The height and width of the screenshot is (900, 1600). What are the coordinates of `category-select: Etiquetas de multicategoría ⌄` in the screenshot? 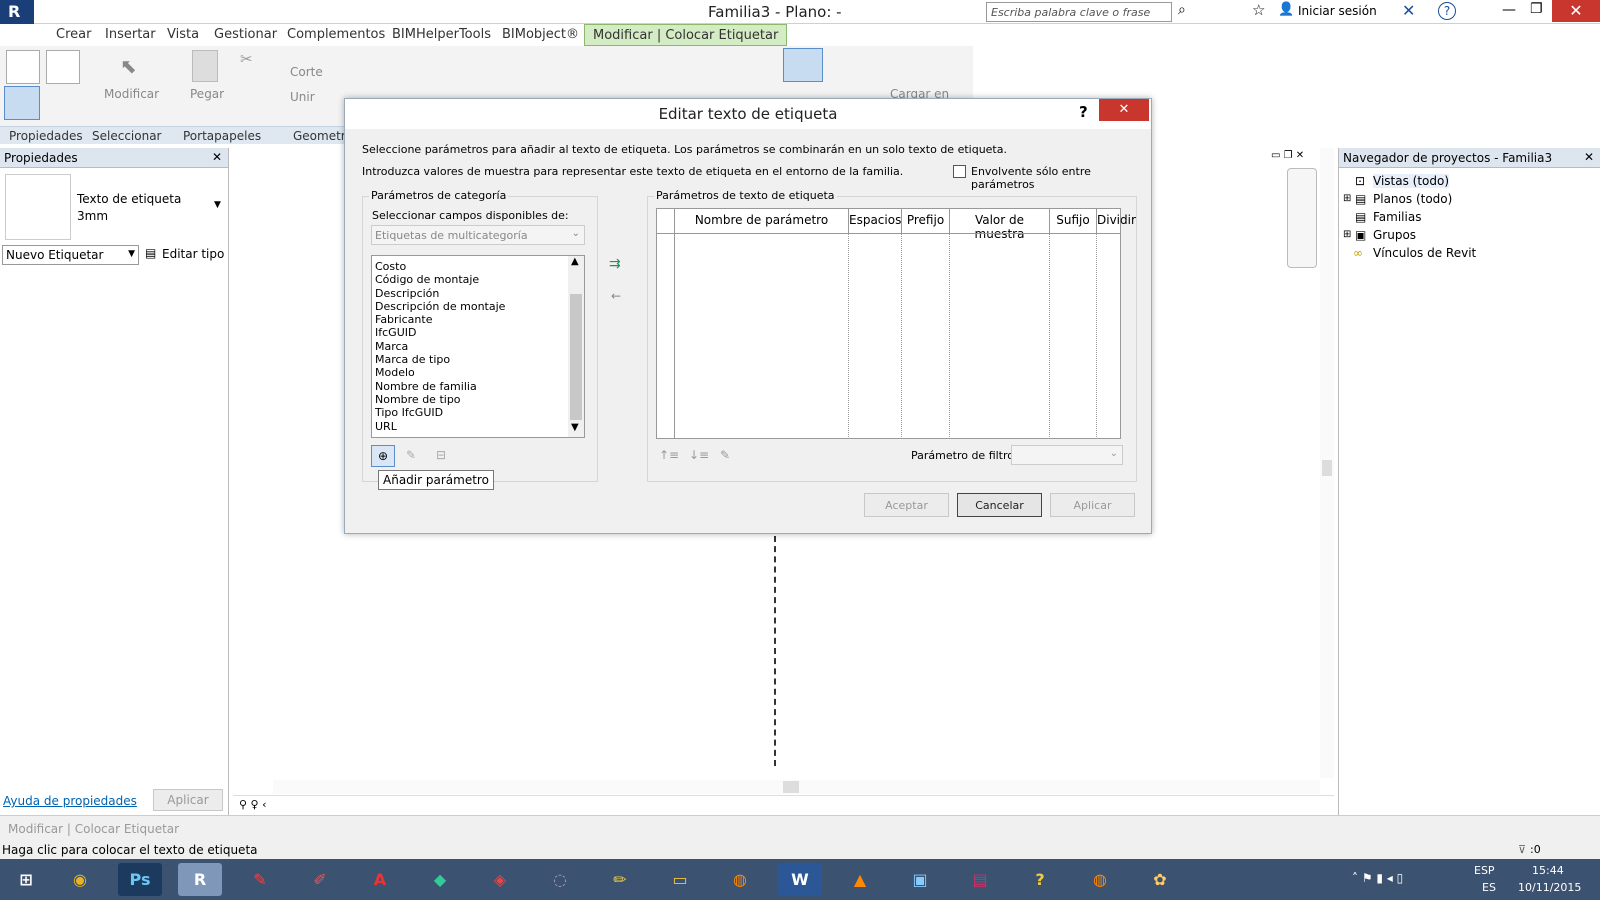 It's located at (478, 235).